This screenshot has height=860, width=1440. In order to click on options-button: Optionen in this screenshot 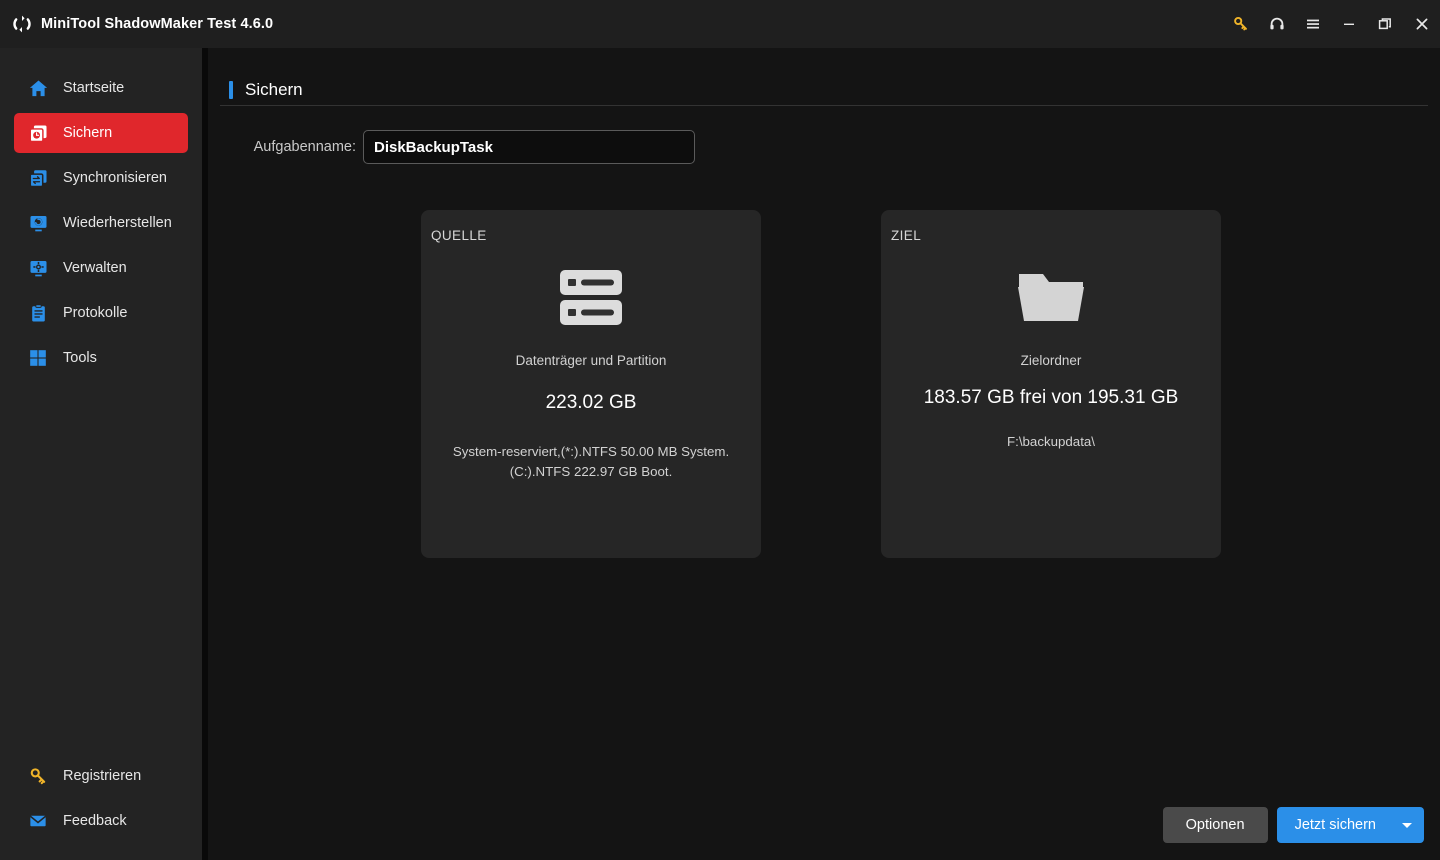, I will do `click(1215, 825)`.